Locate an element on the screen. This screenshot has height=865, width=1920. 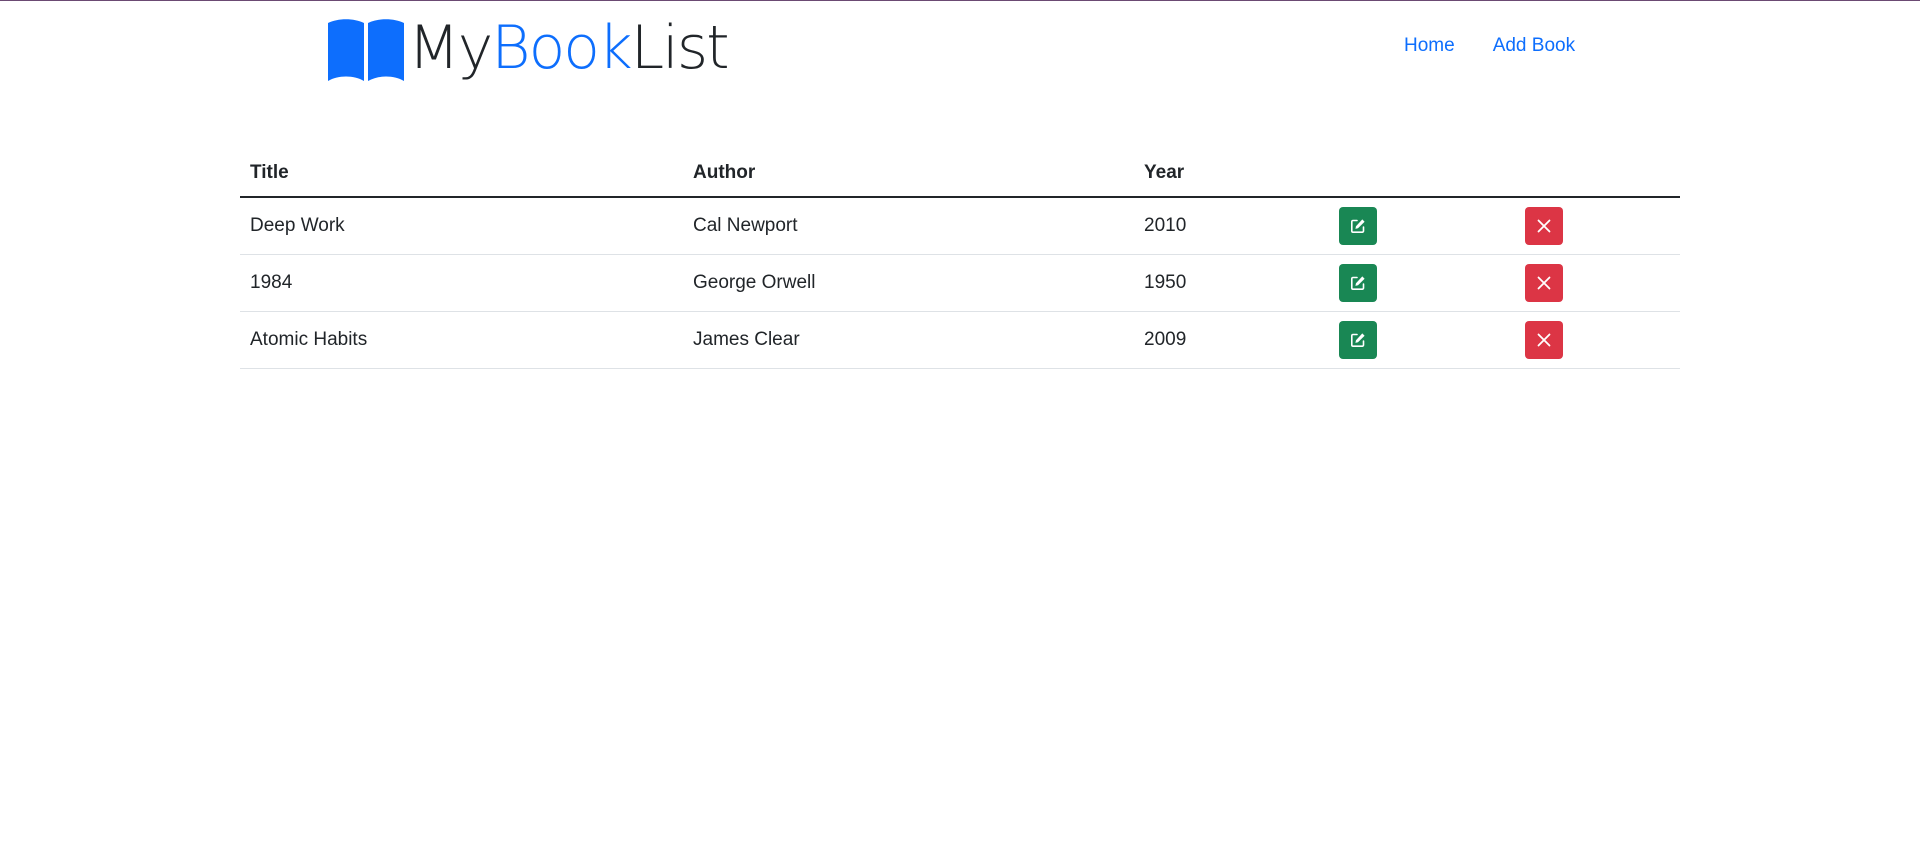
brand-logo: MyBookList is located at coordinates (528, 50).